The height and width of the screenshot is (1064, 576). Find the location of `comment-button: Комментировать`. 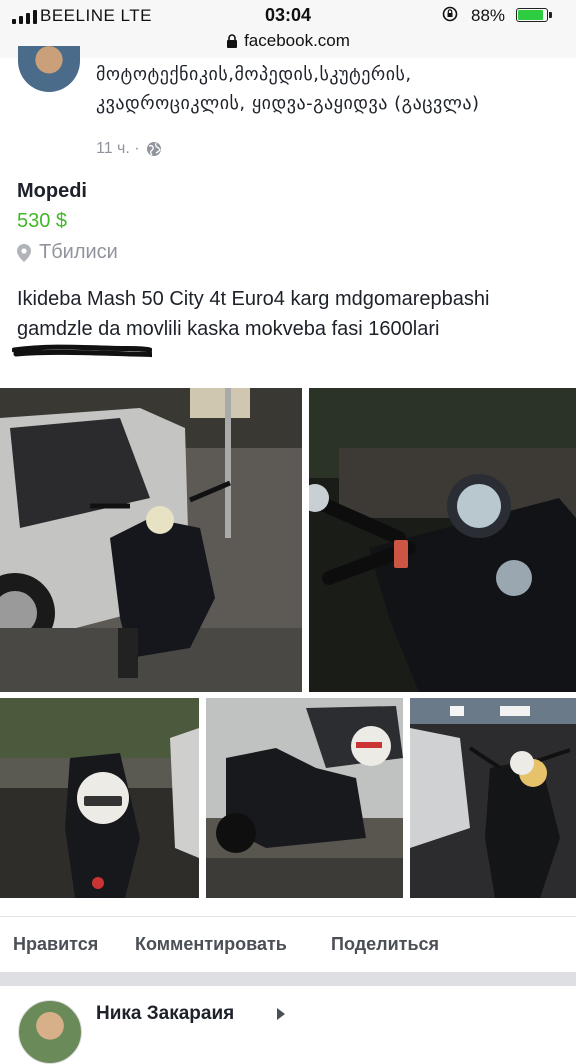

comment-button: Комментировать is located at coordinates (211, 944).